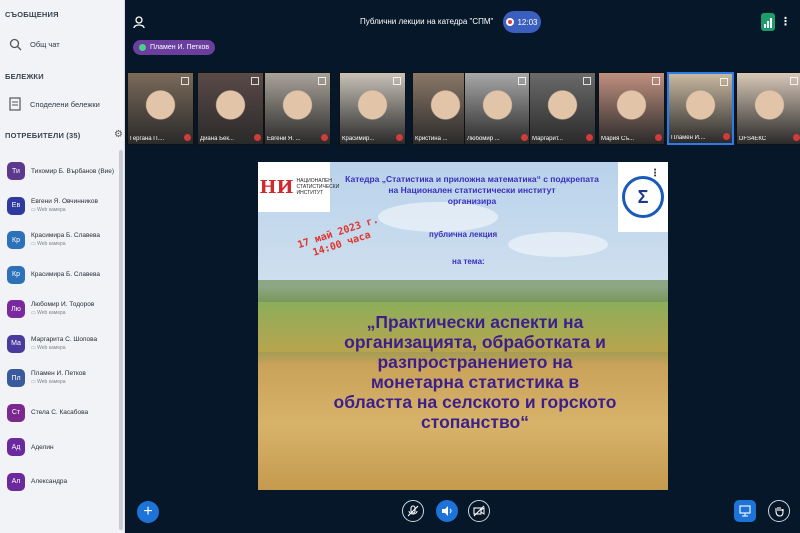  I want to click on user-list-item: Ма Маргарита С. Шопова ▭ Web камера, so click(63, 344).